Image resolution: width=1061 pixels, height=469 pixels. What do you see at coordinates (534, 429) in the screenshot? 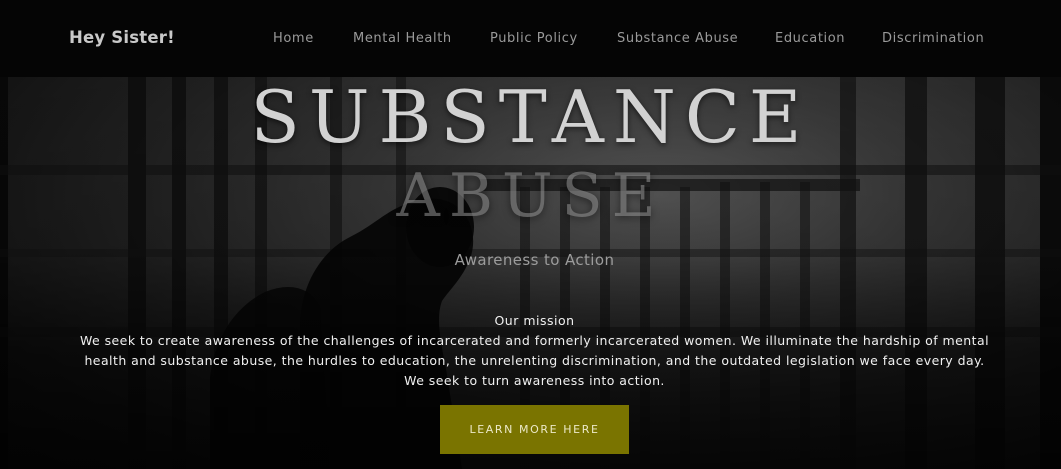
I see `learn-more-button: LEARN MORE HERE` at bounding box center [534, 429].